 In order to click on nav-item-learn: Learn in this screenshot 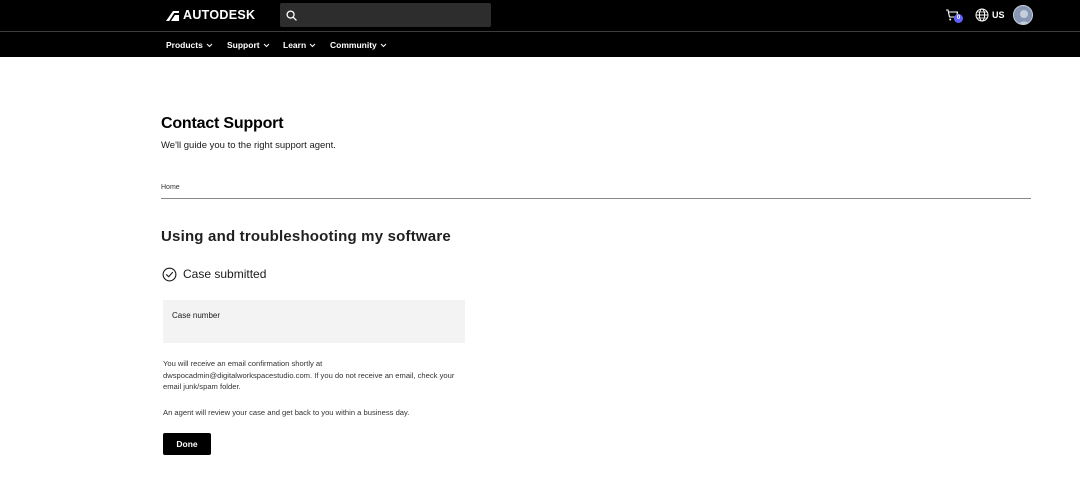, I will do `click(299, 45)`.